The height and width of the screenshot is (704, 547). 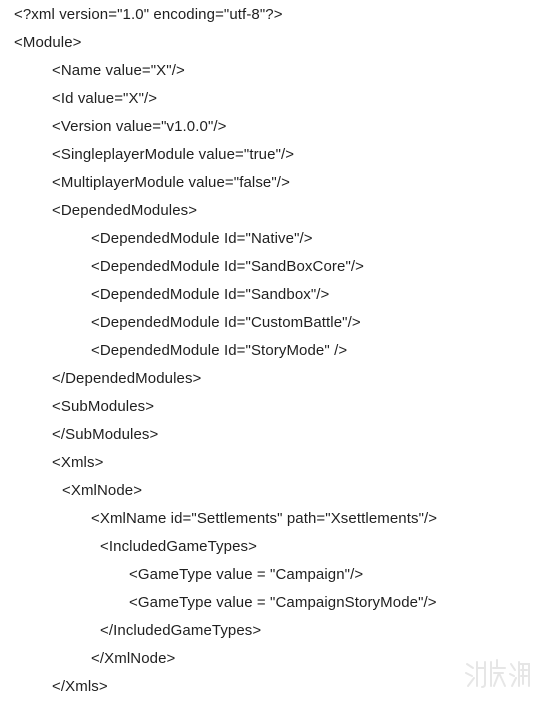 I want to click on site-logo-watermark, so click(x=497, y=673).